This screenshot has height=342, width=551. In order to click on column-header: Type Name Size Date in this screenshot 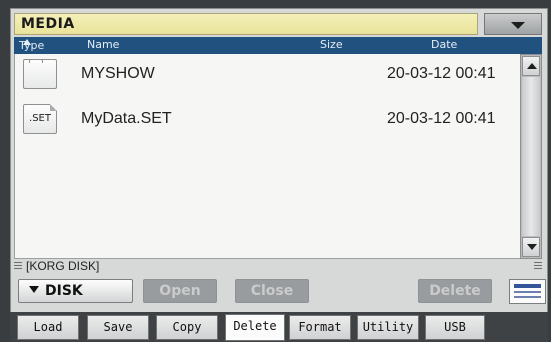, I will do `click(278, 45)`.